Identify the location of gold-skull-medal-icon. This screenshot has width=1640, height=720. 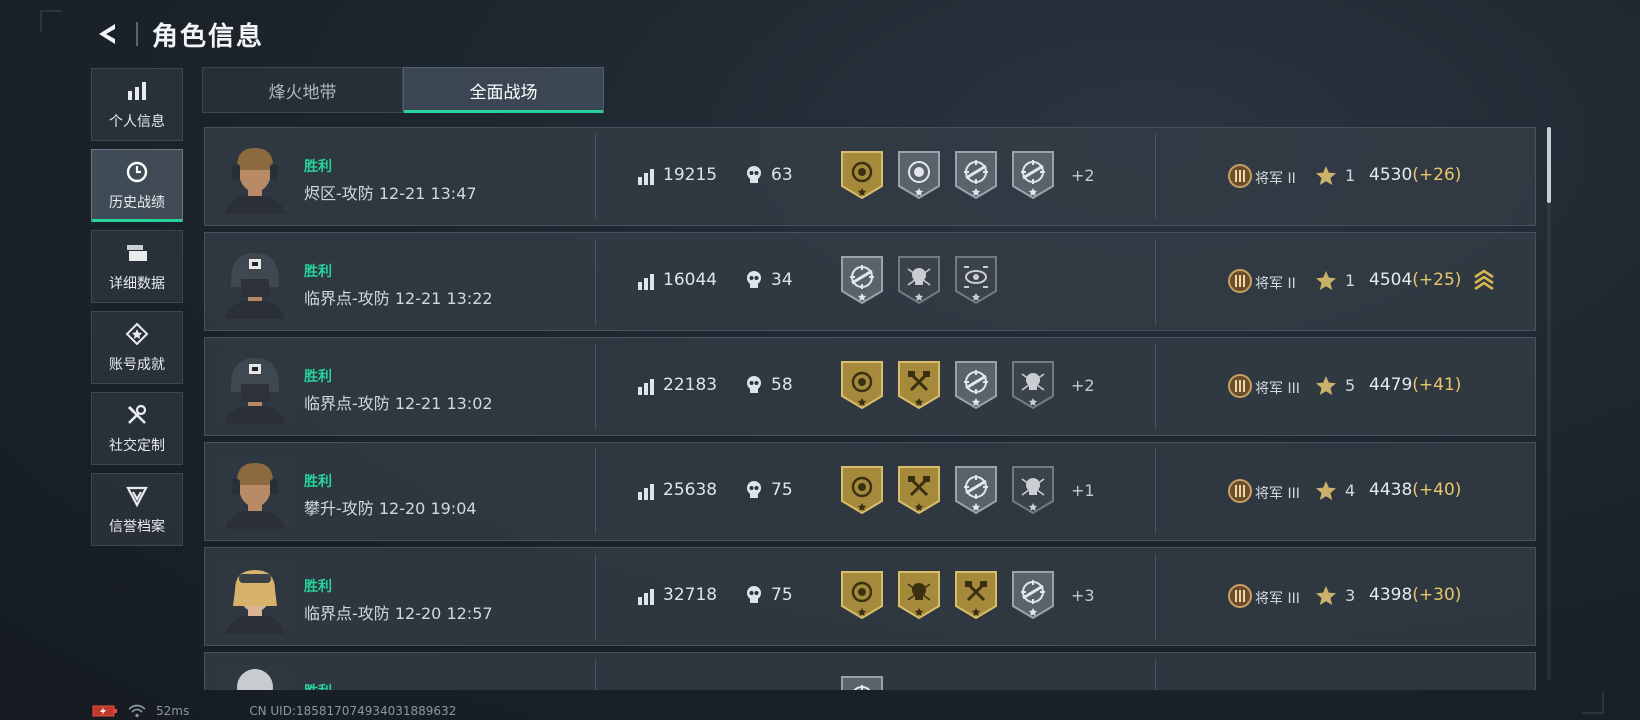
(919, 595).